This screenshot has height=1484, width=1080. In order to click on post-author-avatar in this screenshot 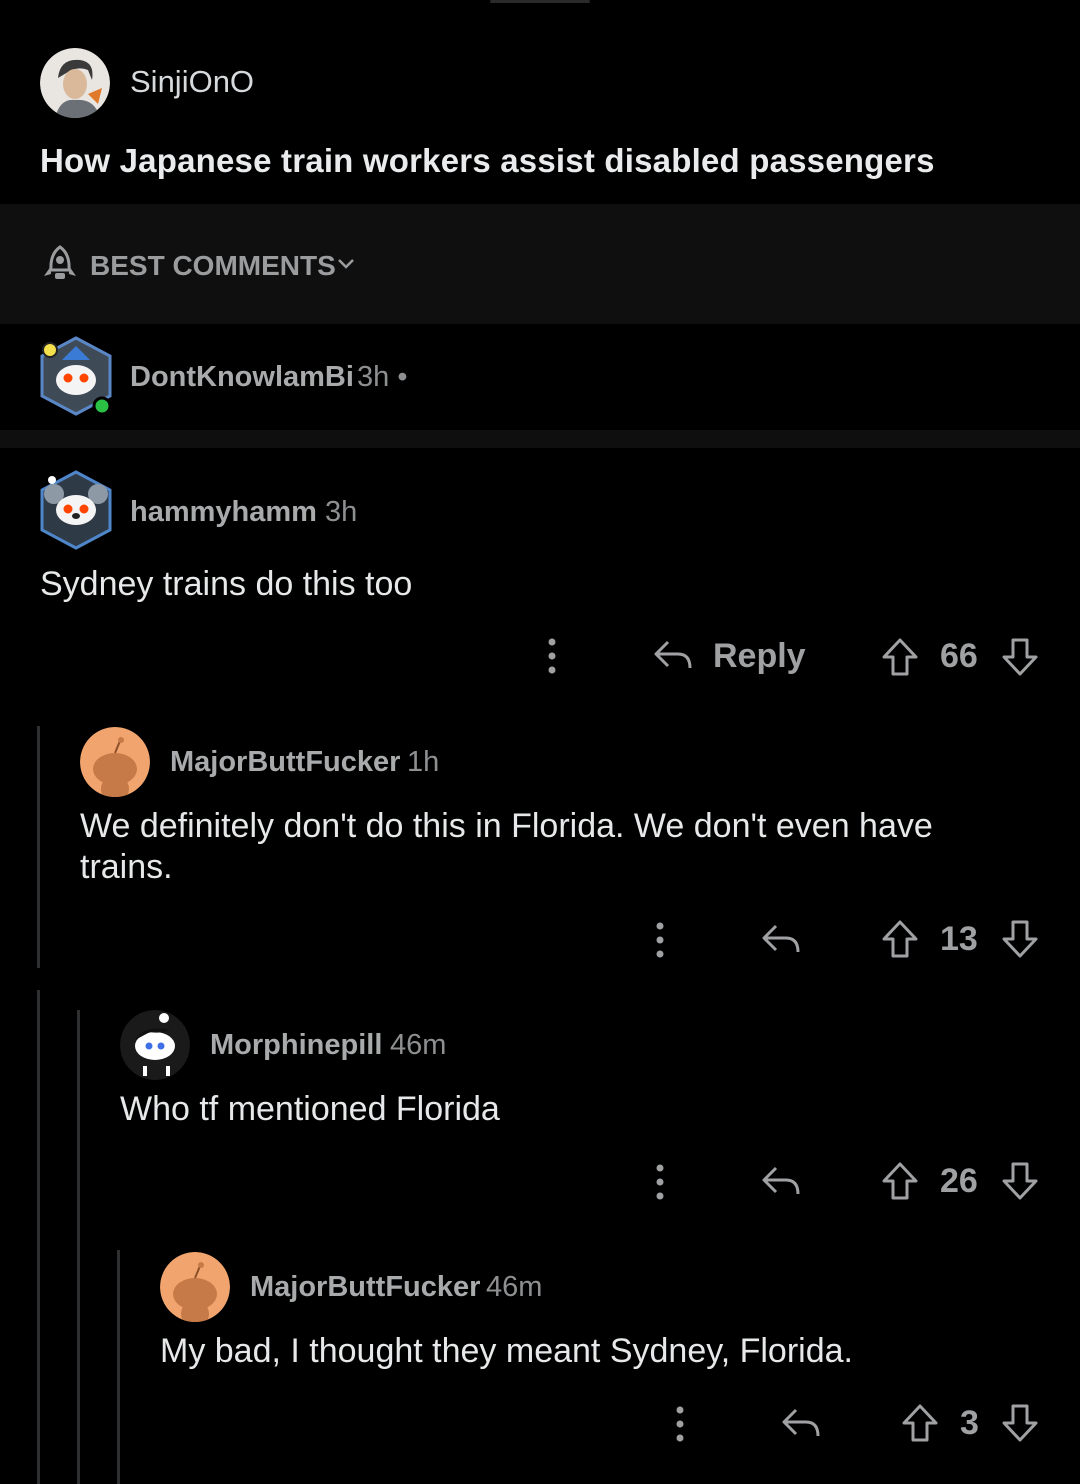, I will do `click(75, 83)`.